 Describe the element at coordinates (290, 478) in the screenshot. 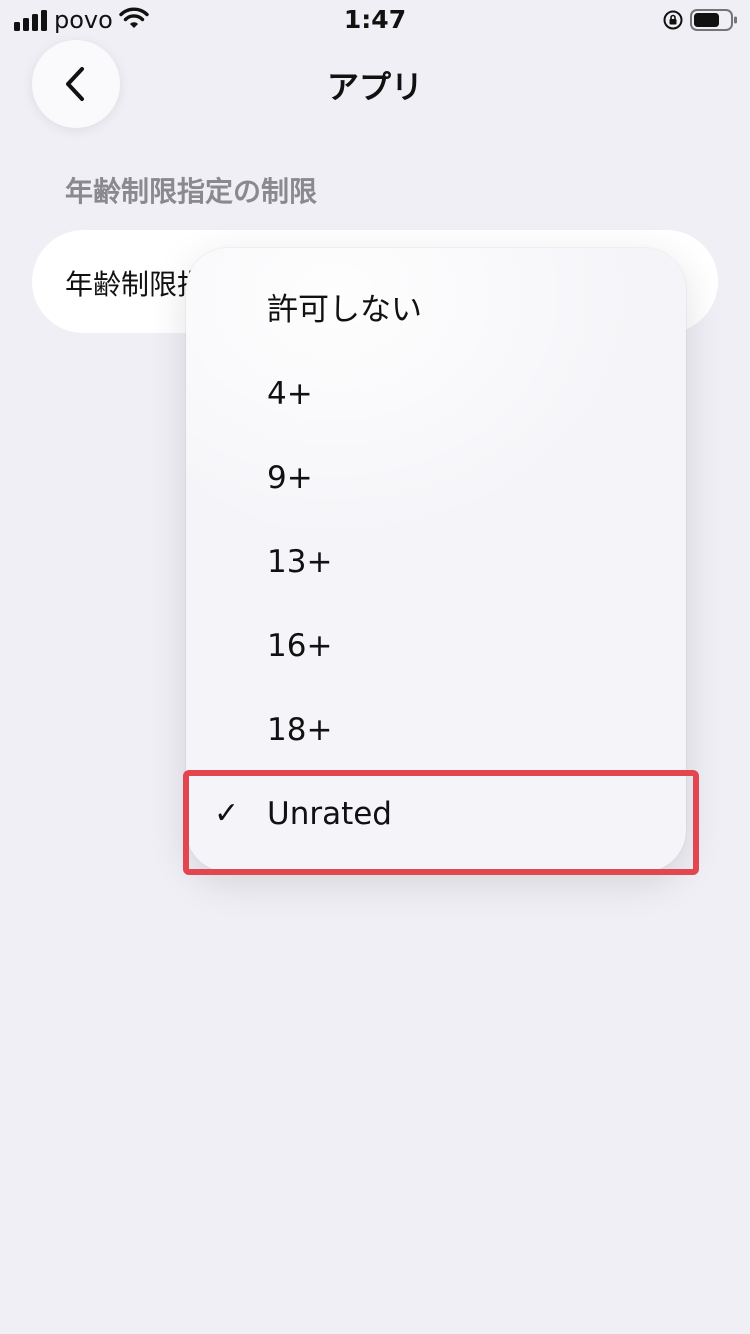

I see `menu-item-label: 9+` at that location.